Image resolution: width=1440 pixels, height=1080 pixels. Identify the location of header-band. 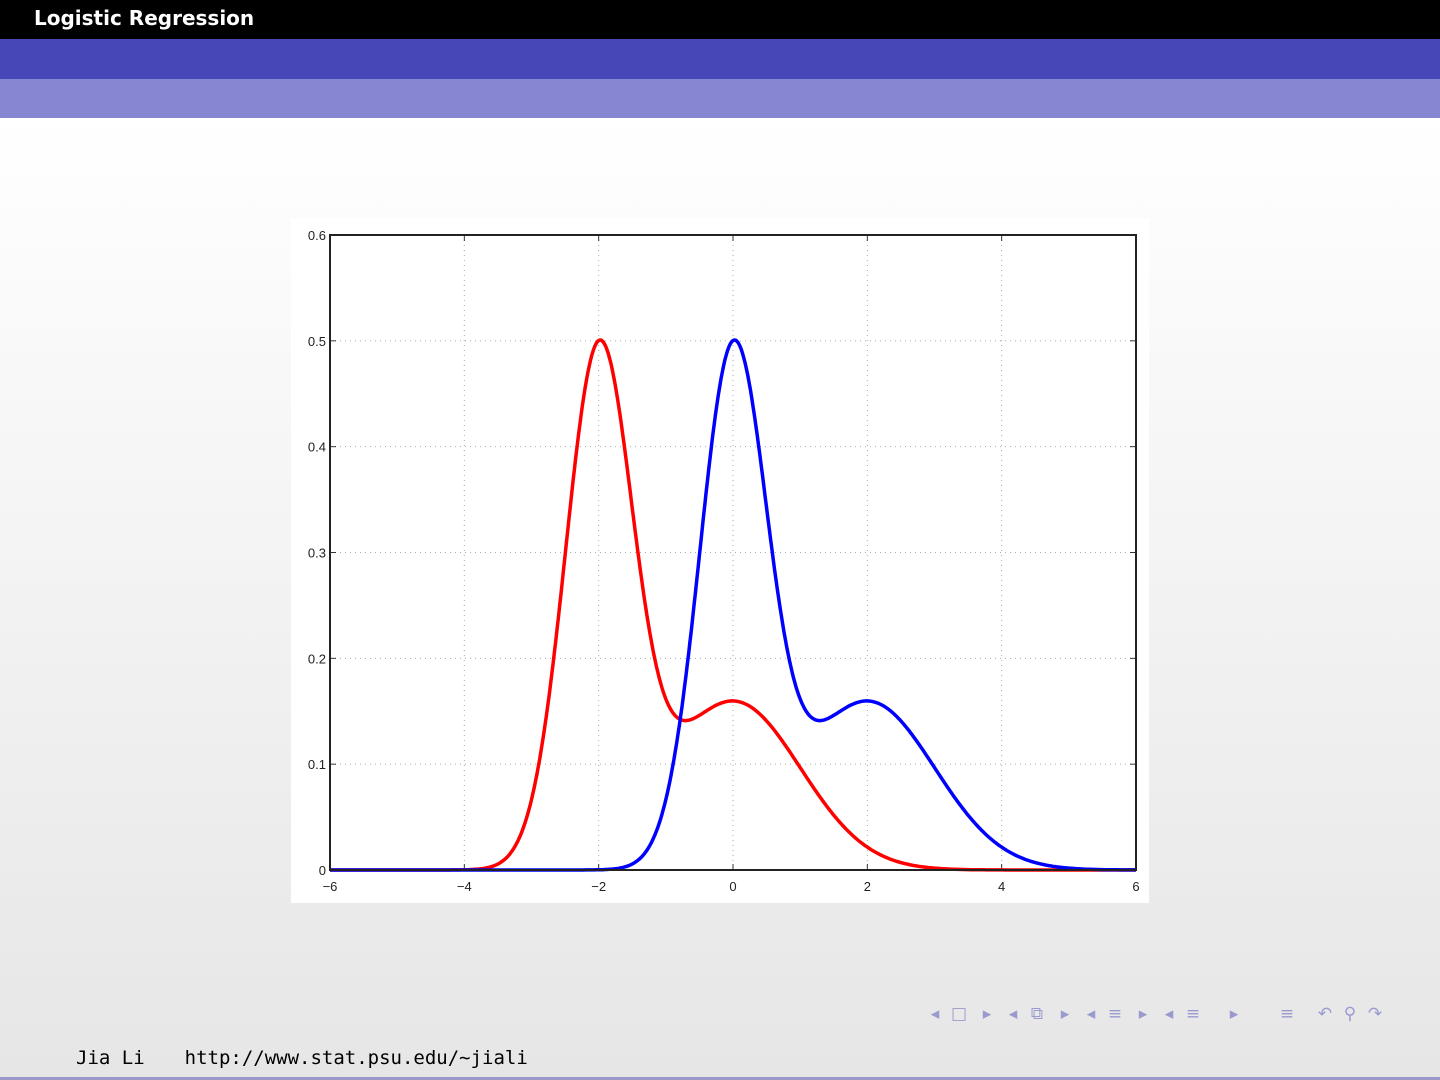
(720, 59).